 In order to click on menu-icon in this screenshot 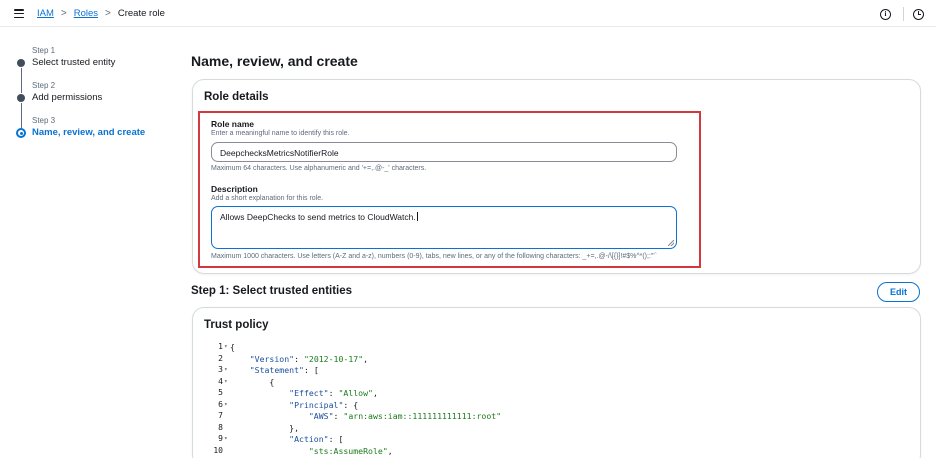, I will do `click(19, 13)`.